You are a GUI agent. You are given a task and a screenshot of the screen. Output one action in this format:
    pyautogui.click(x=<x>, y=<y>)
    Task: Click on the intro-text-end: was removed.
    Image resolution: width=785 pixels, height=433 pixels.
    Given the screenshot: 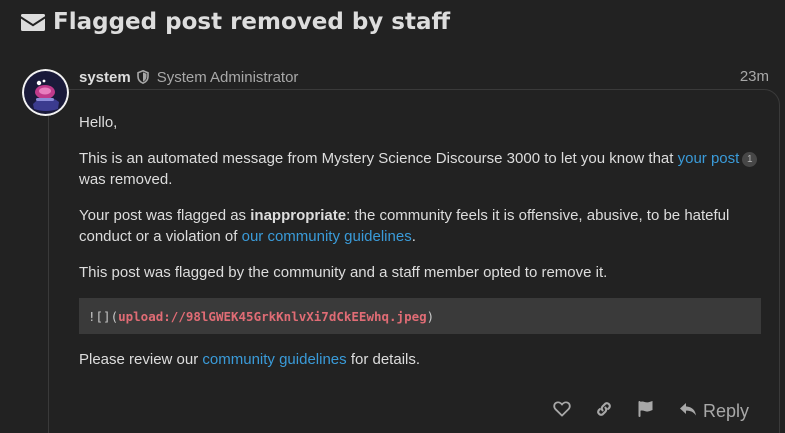 What is the action you would take?
    pyautogui.click(x=126, y=179)
    